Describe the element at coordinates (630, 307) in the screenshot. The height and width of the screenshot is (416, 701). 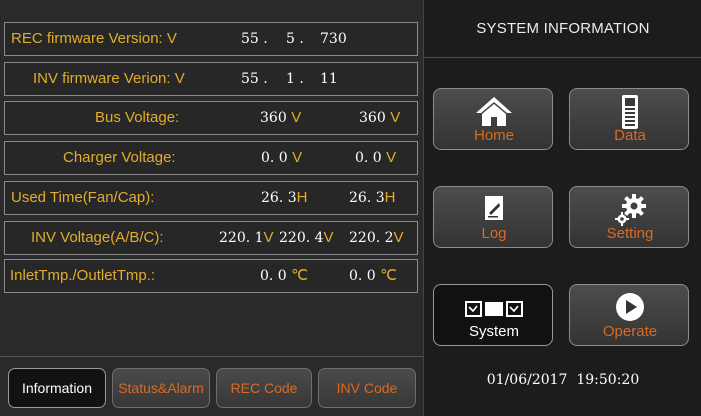
I see `play-icon` at that location.